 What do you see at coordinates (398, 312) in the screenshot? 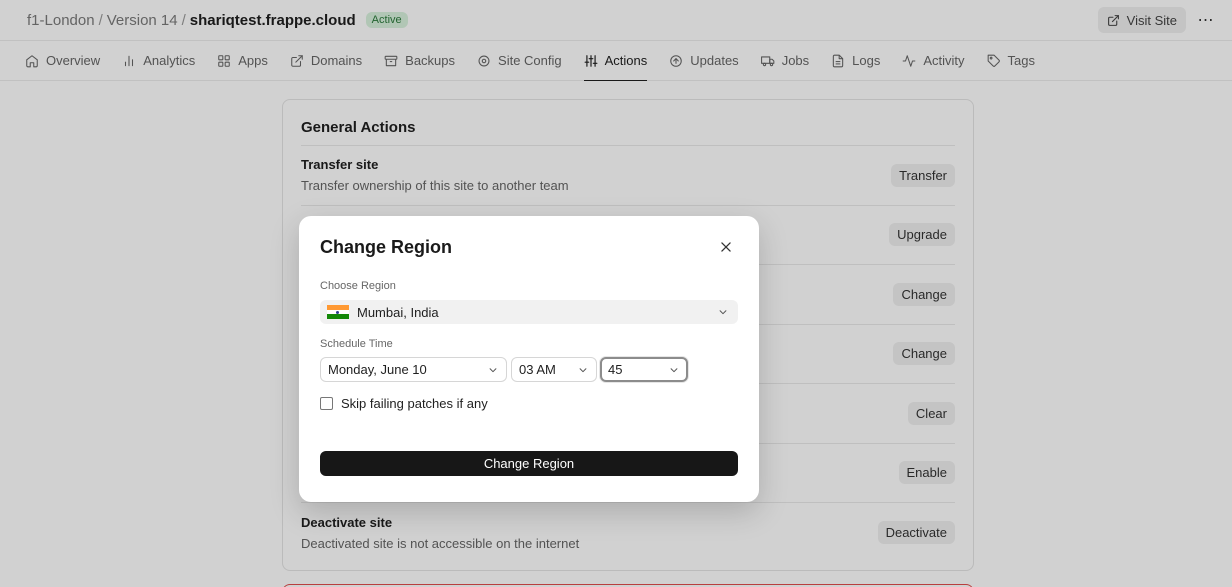
I see `region-value: Mumbai, India` at bounding box center [398, 312].